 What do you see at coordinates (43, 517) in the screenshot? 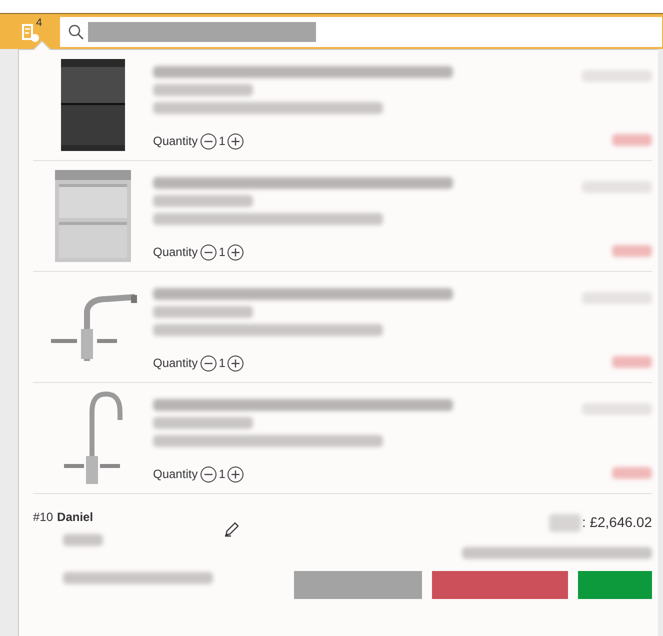
I see `order-number: #10` at bounding box center [43, 517].